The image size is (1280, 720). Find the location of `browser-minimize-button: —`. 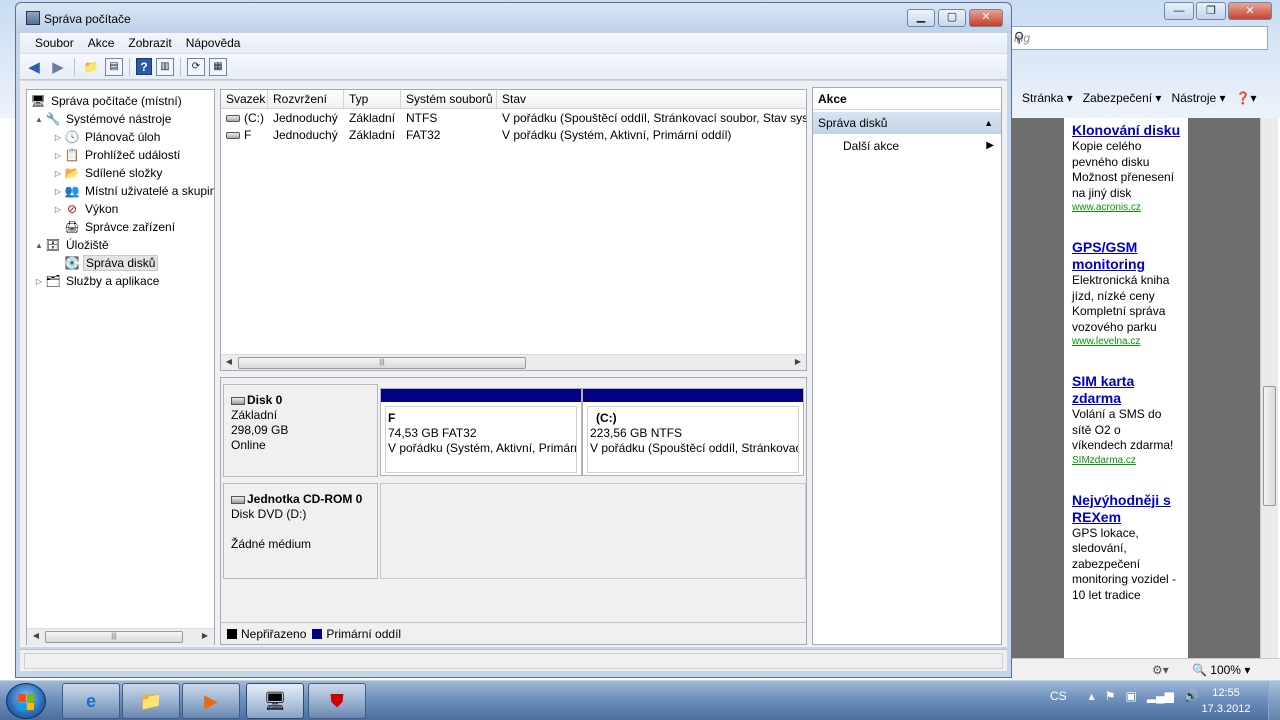

browser-minimize-button: — is located at coordinates (1179, 11).